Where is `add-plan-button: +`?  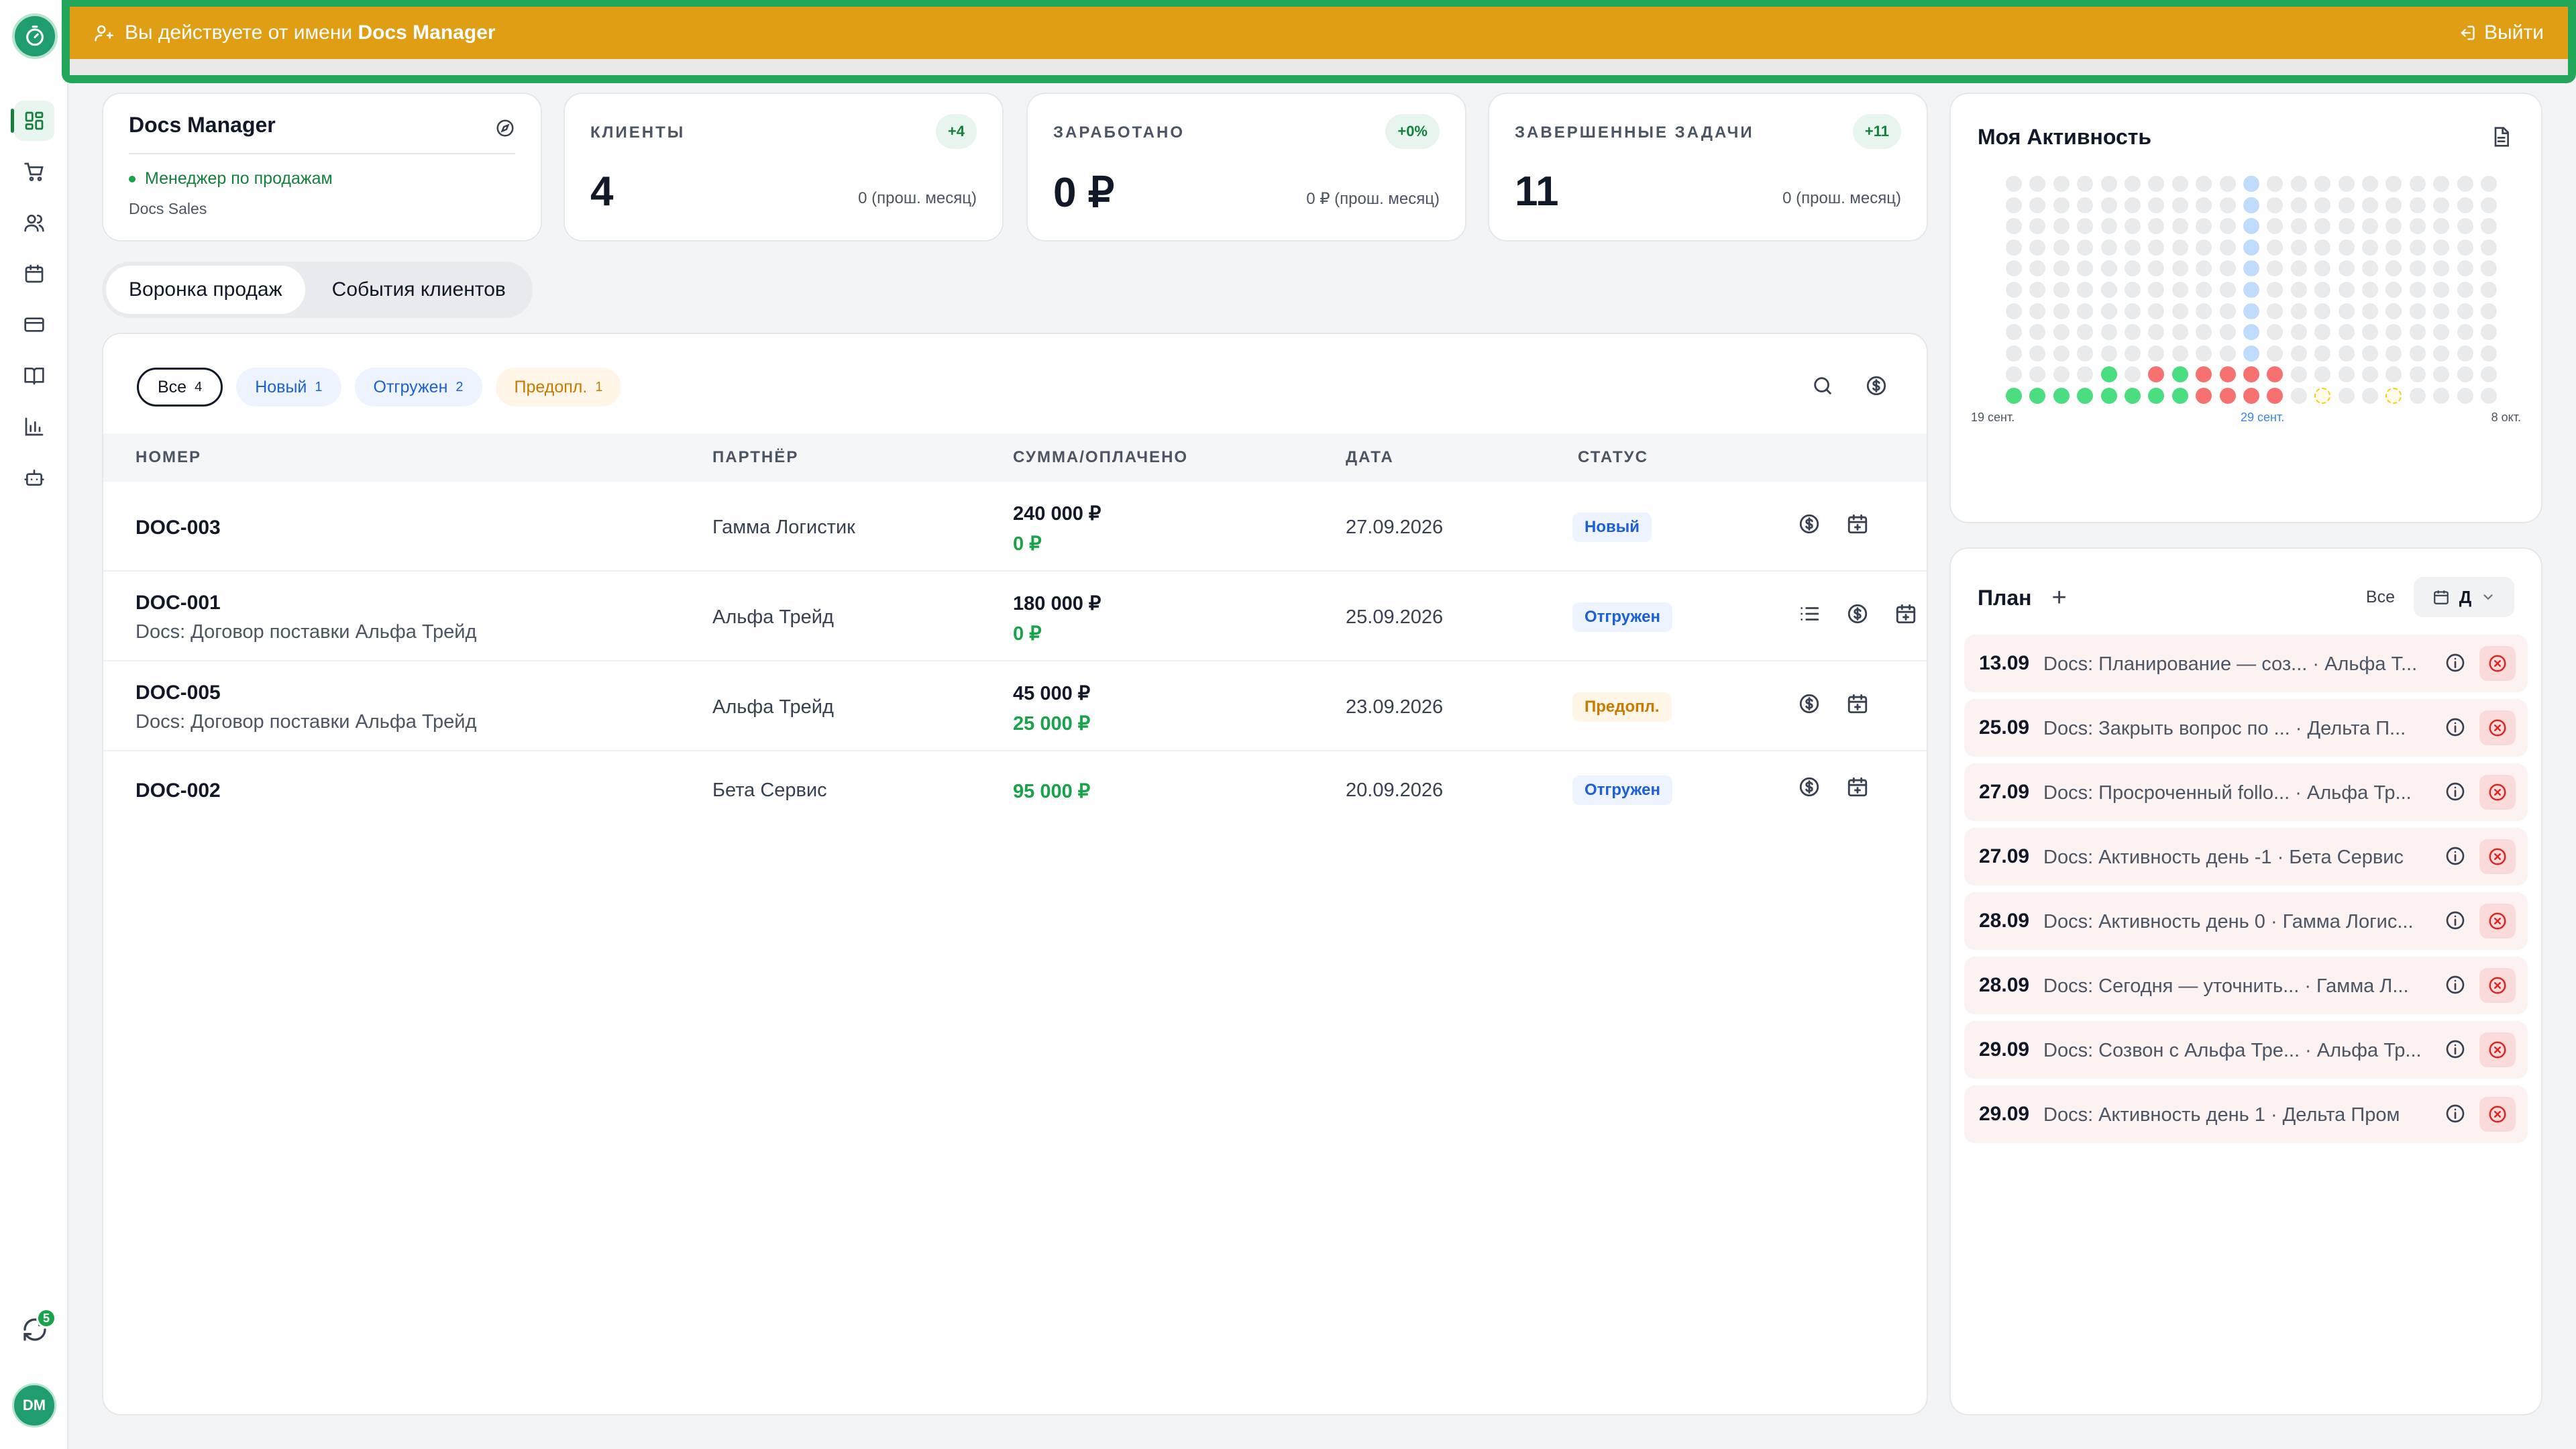 add-plan-button: + is located at coordinates (2058, 598).